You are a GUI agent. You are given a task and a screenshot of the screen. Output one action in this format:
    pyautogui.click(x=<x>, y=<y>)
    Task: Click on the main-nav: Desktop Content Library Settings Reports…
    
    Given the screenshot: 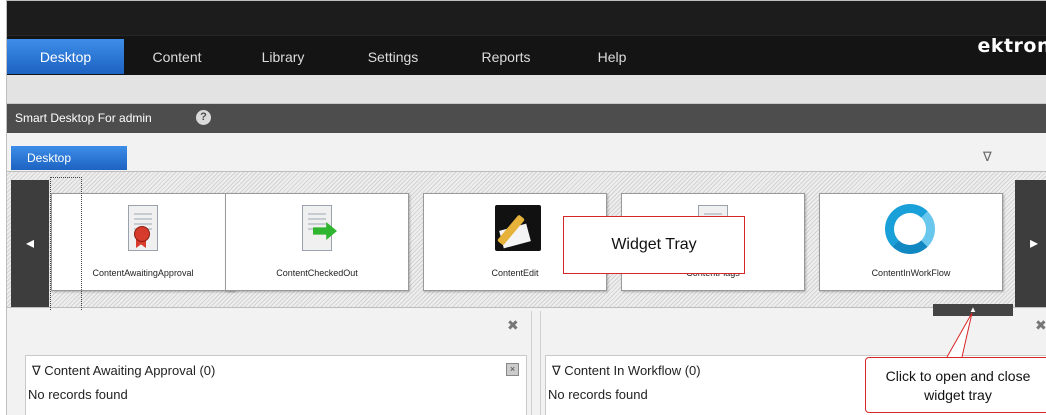 What is the action you would take?
    pyautogui.click(x=334, y=56)
    